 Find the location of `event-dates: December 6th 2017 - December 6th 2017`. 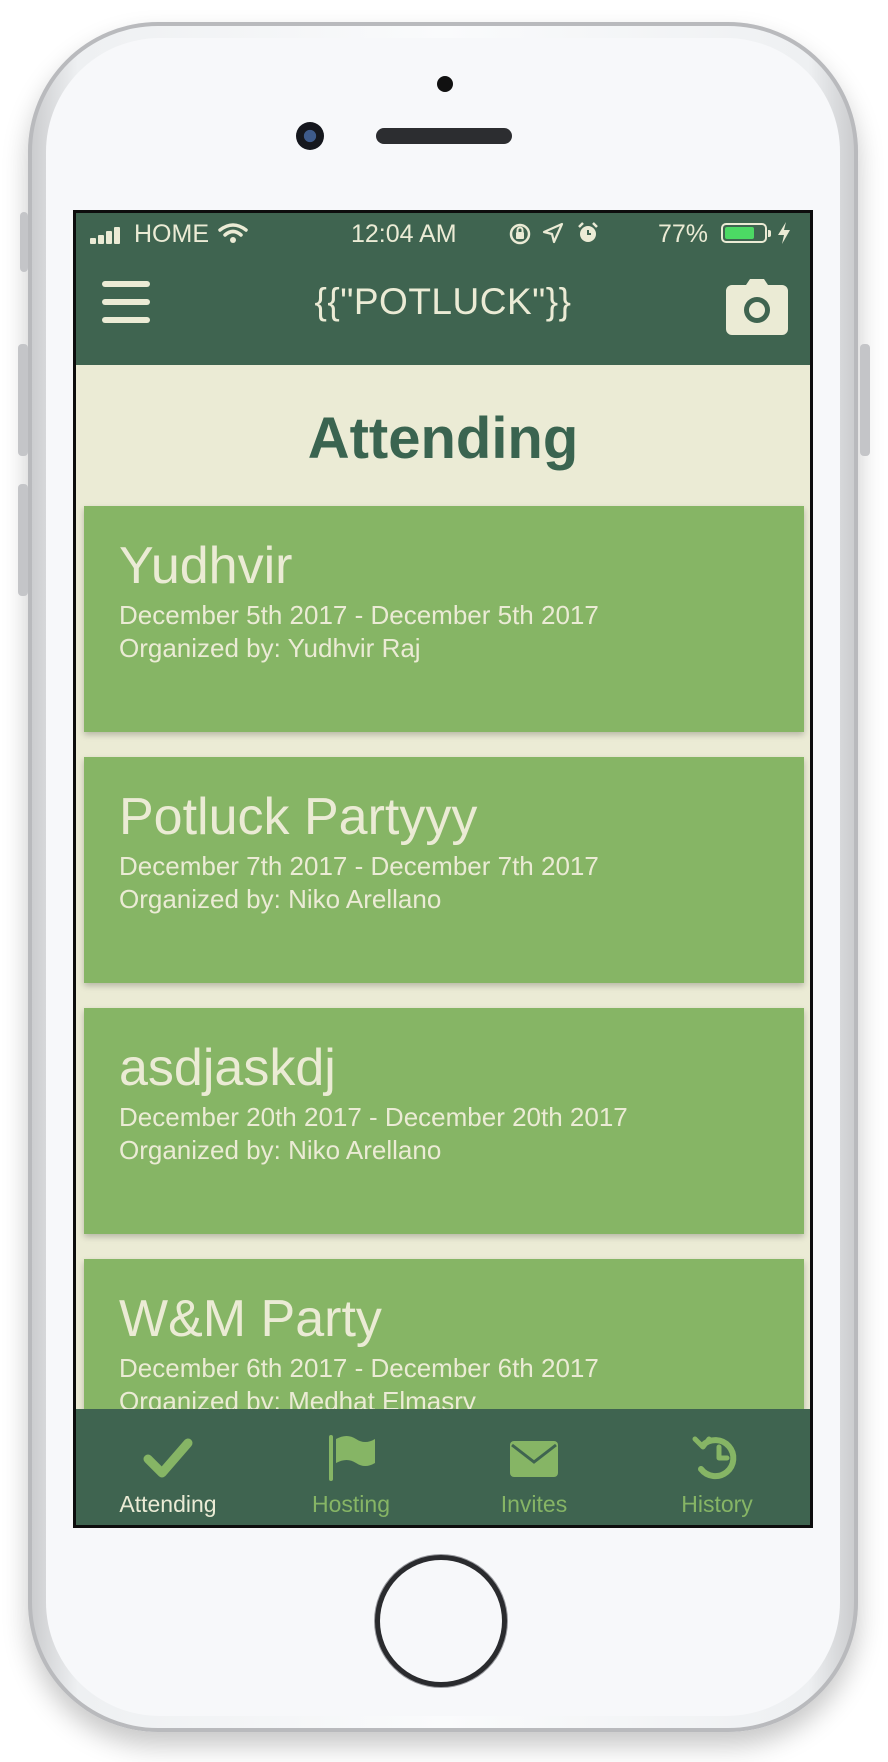

event-dates: December 6th 2017 - December 6th 2017 is located at coordinates (359, 1368).